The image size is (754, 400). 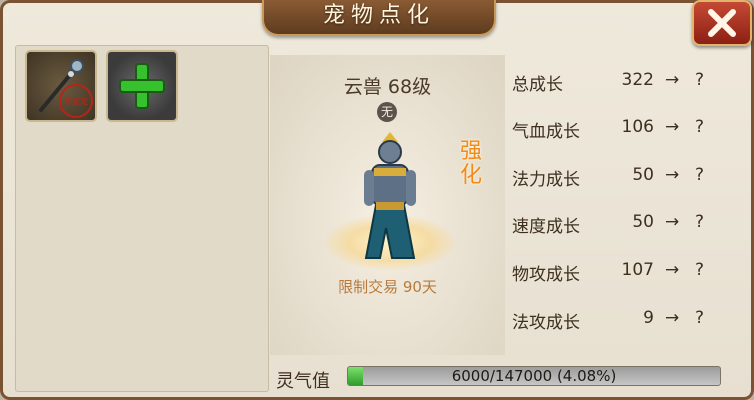 I want to click on title-tab: 宠物点化, so click(x=379, y=18).